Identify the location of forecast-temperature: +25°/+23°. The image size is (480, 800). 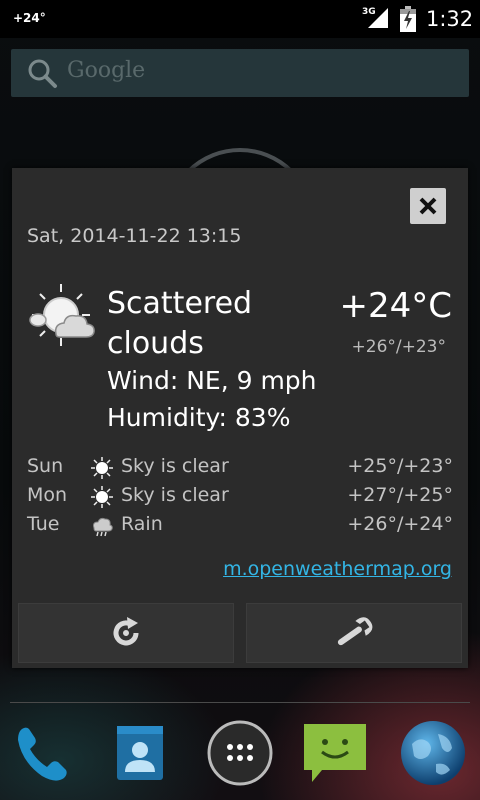
(400, 466).